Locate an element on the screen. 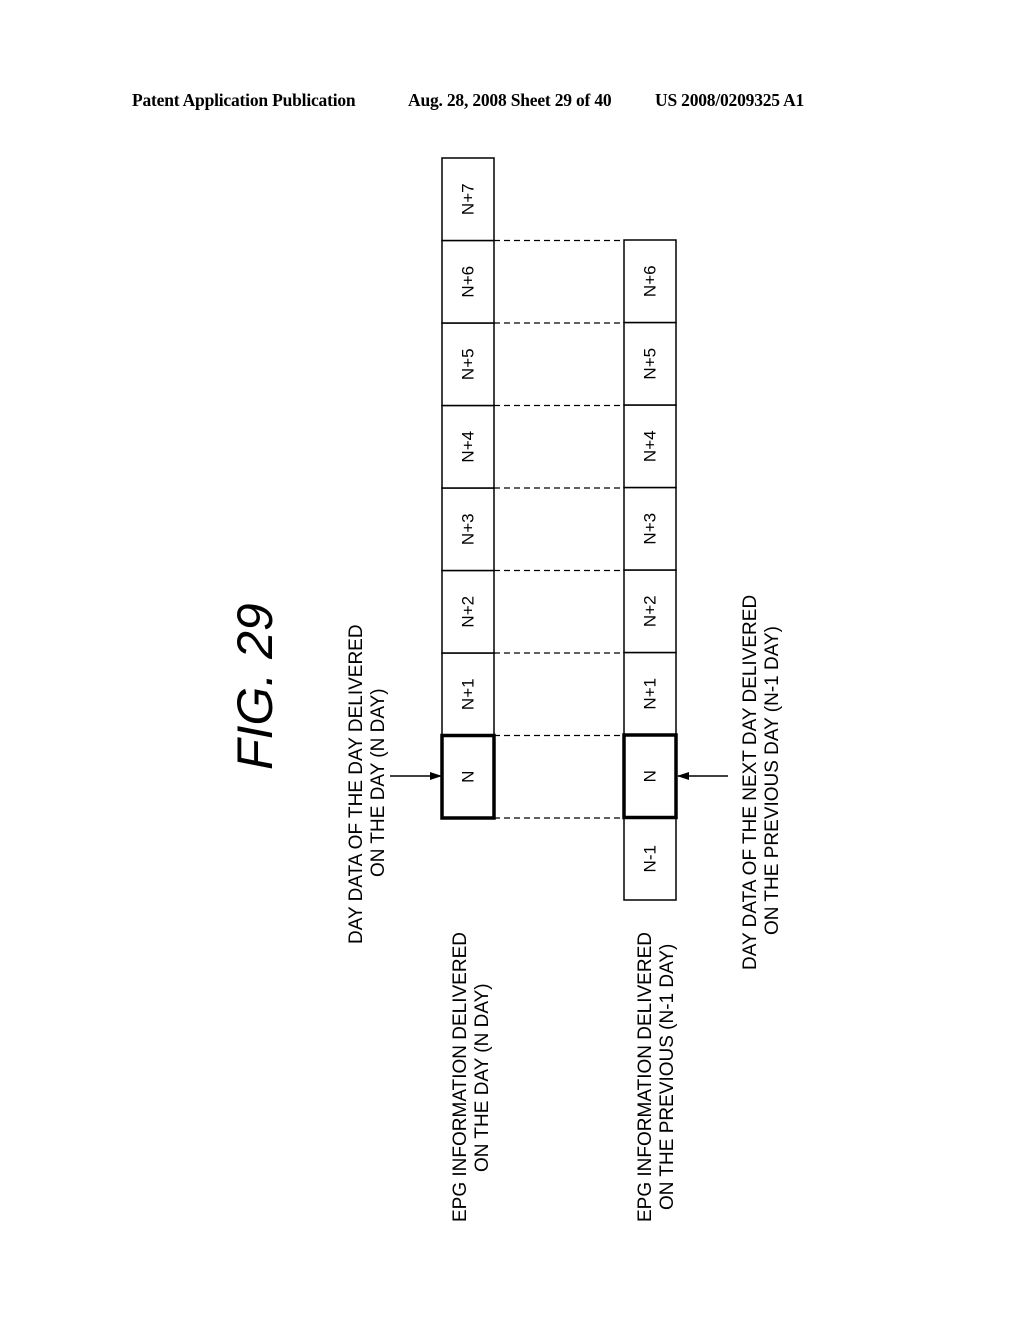 This screenshot has width=1024, height=1320. cell-label: N+7 is located at coordinates (468, 199).